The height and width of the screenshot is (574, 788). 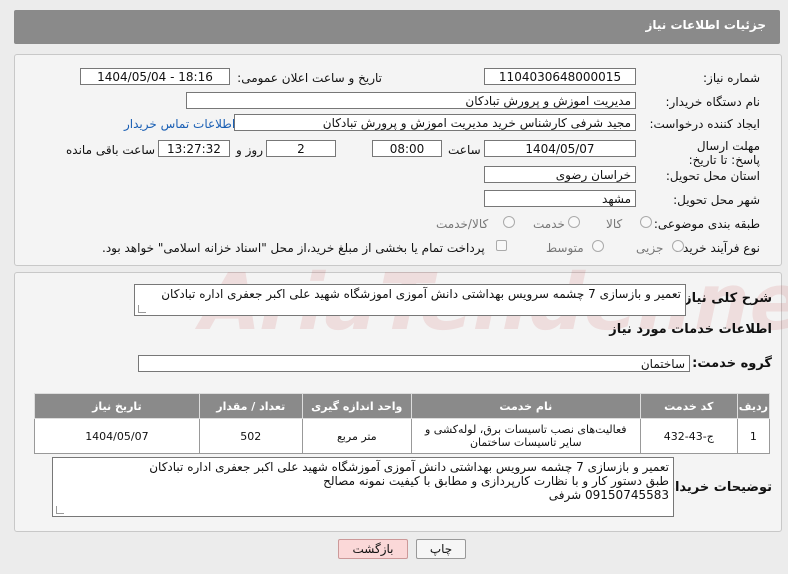 What do you see at coordinates (688, 406) in the screenshot?
I see `col-code-header: کد خدمت` at bounding box center [688, 406].